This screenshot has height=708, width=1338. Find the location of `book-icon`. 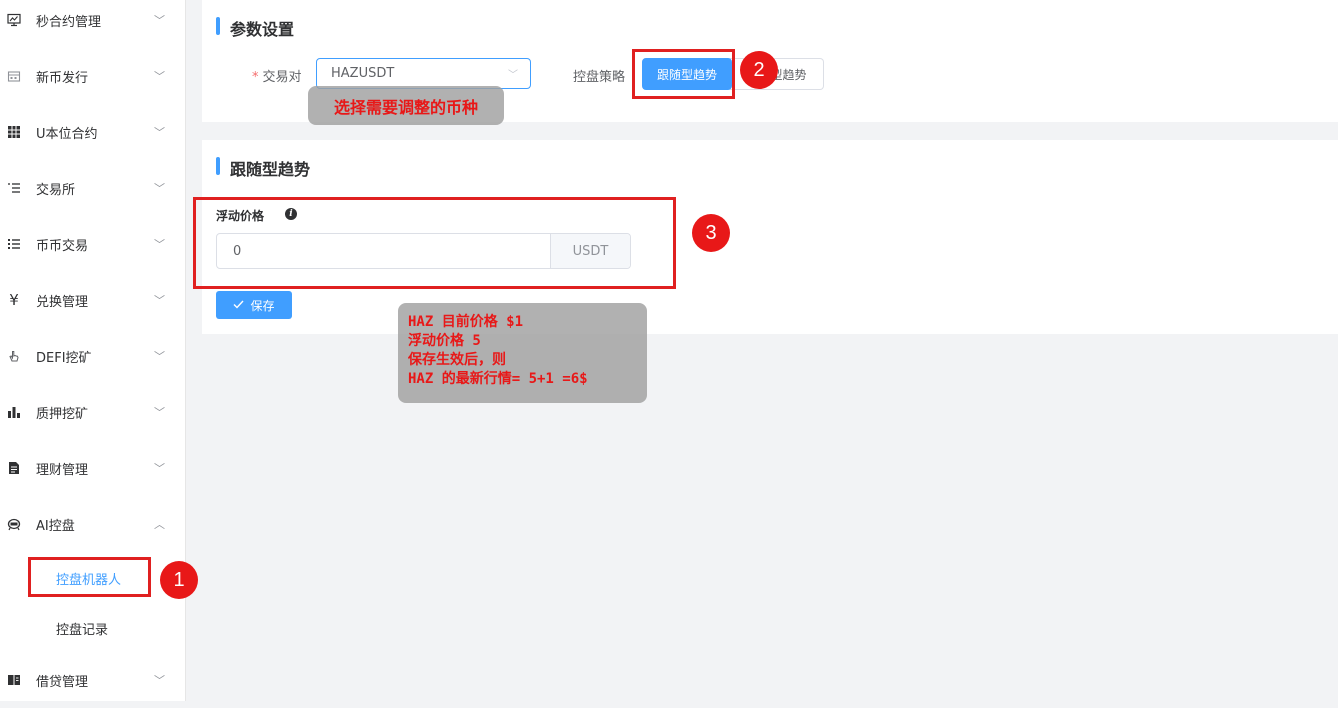

book-icon is located at coordinates (14, 680).